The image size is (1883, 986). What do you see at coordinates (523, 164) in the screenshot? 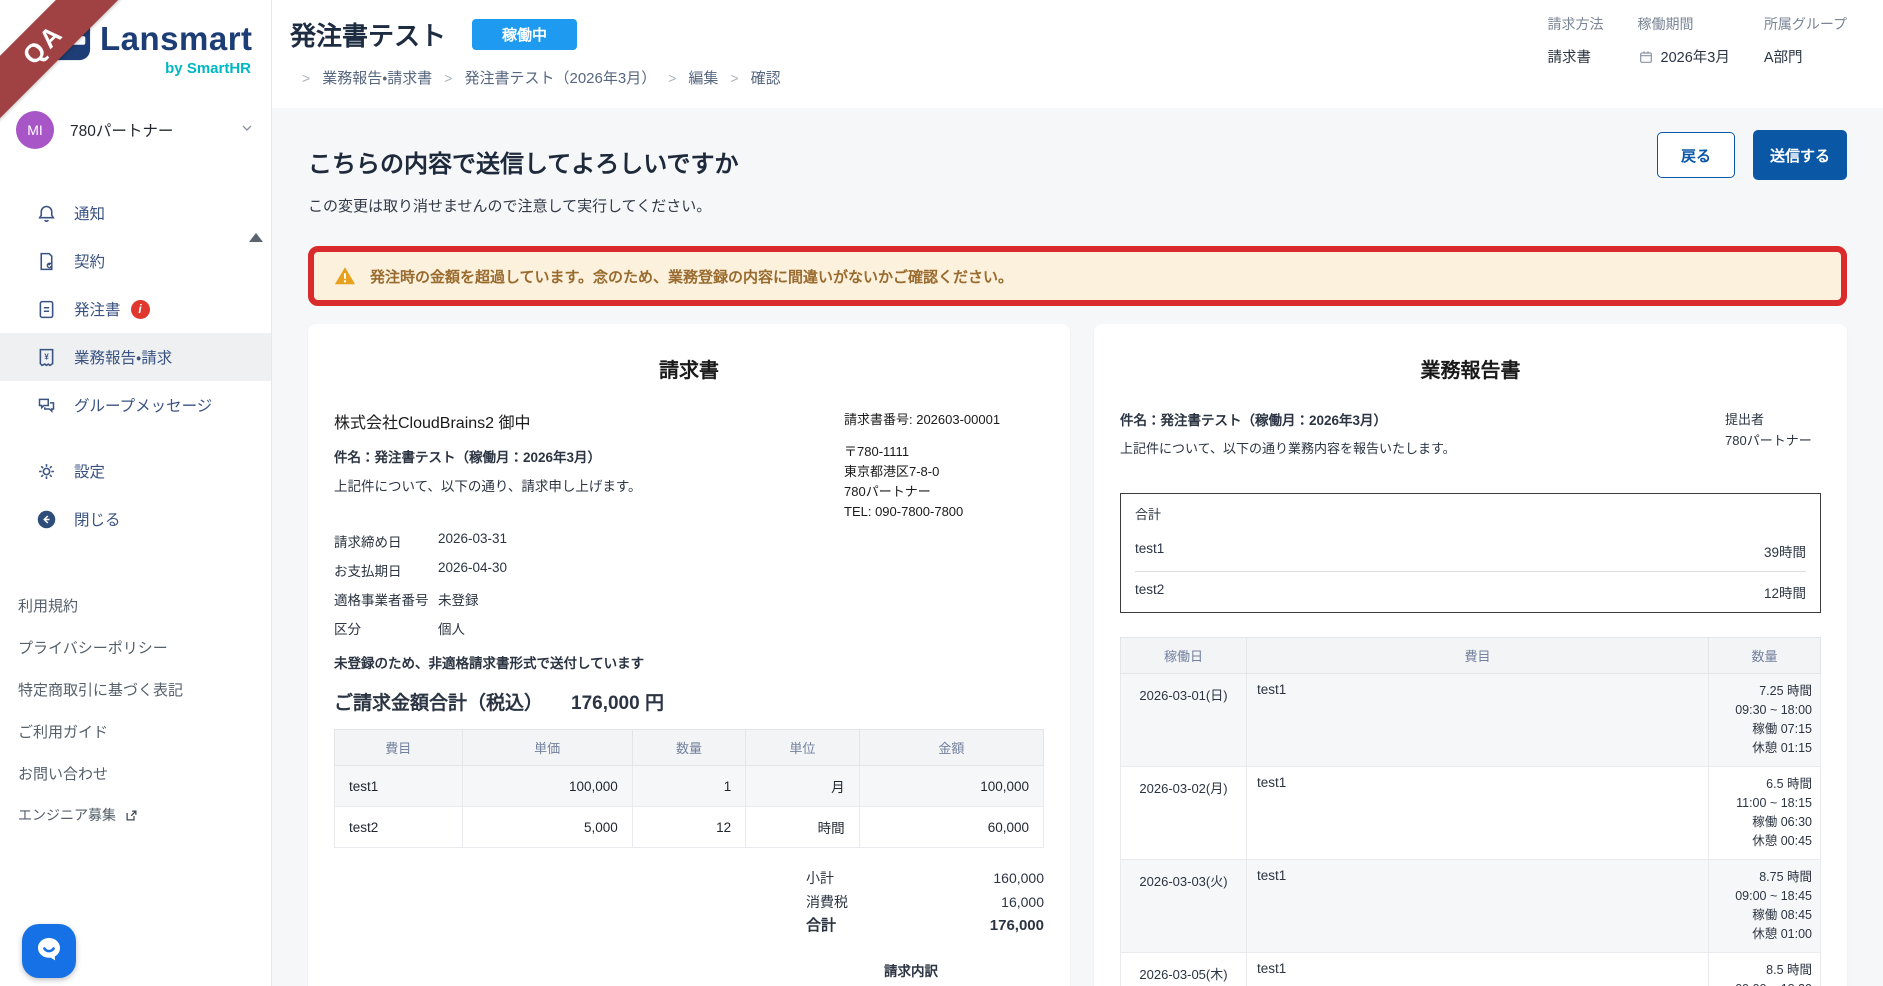
I see `confirm-heading: こちらの内容で送信してよろしいですか` at bounding box center [523, 164].